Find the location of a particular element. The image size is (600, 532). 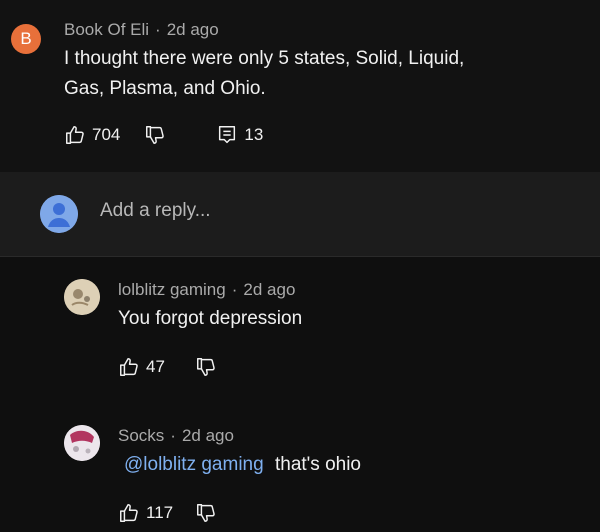

reply-actions: 47 is located at coordinates (167, 367).